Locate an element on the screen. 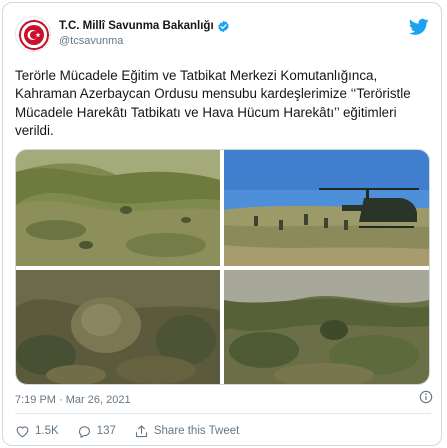  photo-hillside-soldiers is located at coordinates (118, 208).